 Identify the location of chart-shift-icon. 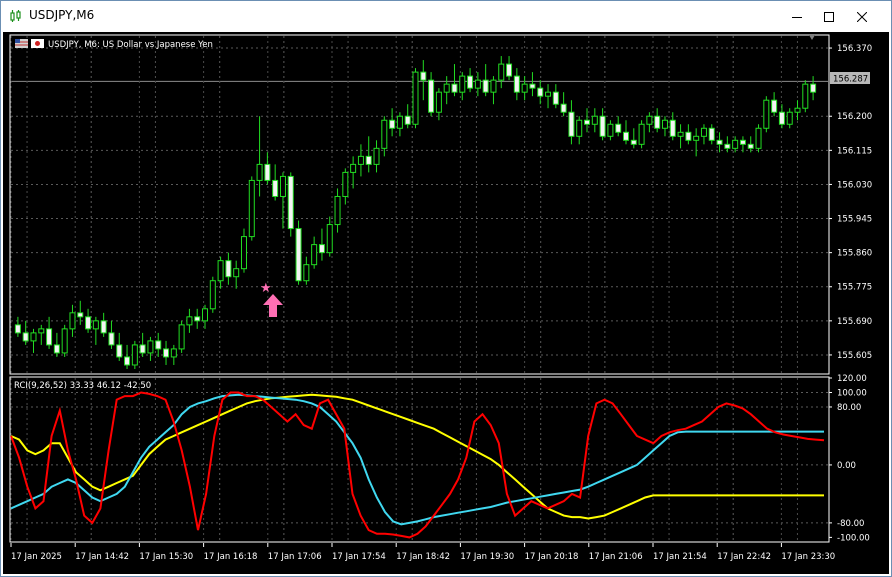
(812, 37).